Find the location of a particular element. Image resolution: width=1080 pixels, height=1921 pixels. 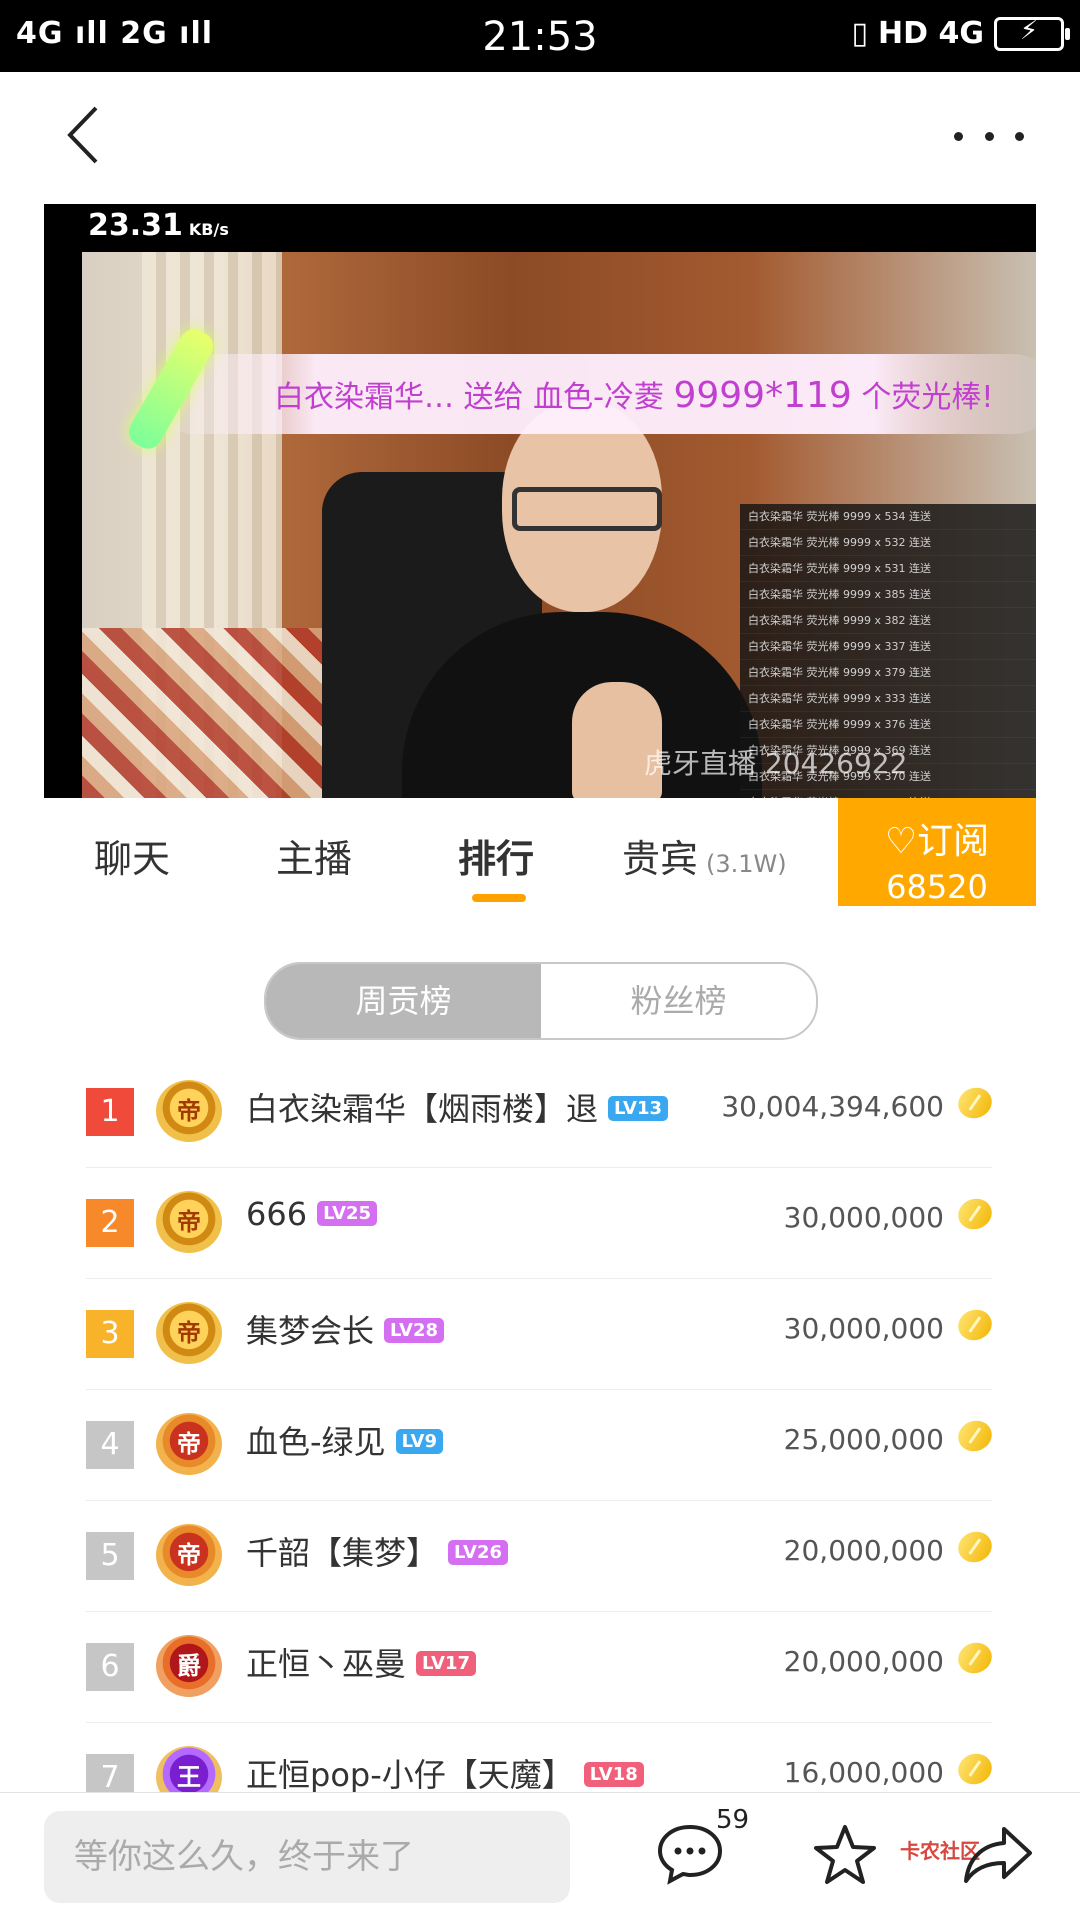

vip-count: (3.1W) is located at coordinates (746, 864).